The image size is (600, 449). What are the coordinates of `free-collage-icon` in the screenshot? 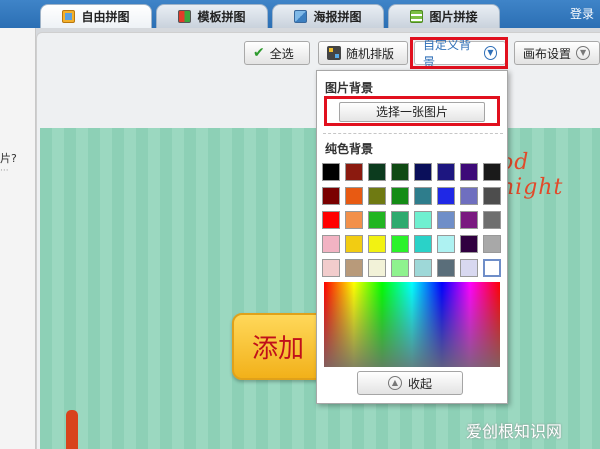 It's located at (69, 16).